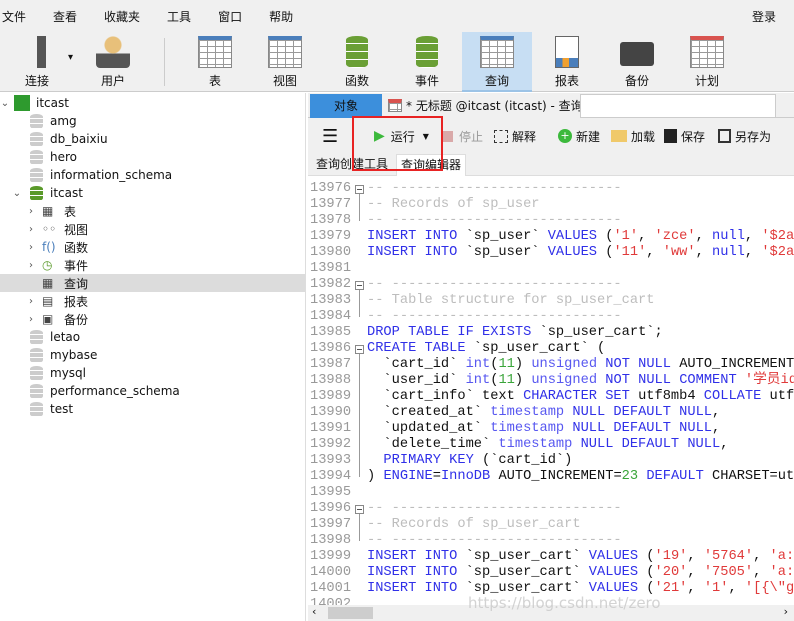 This screenshot has width=794, height=621. I want to click on toolbar-event-button: 事件, so click(427, 62).